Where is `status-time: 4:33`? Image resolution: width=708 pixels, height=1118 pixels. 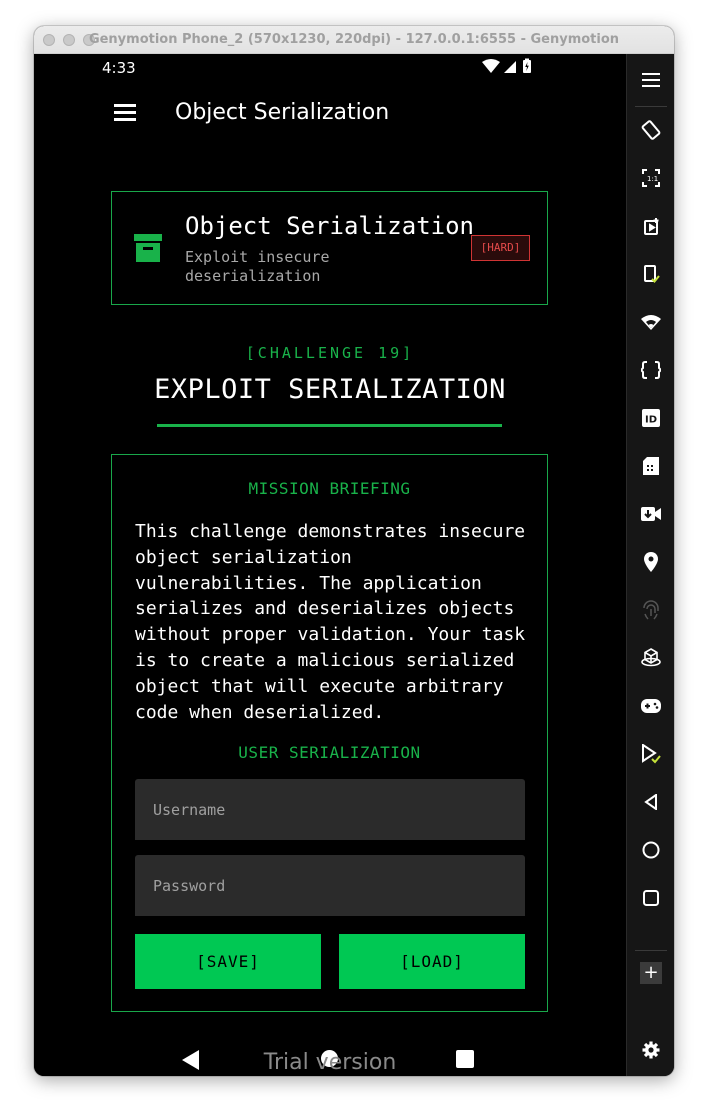
status-time: 4:33 is located at coordinates (119, 68).